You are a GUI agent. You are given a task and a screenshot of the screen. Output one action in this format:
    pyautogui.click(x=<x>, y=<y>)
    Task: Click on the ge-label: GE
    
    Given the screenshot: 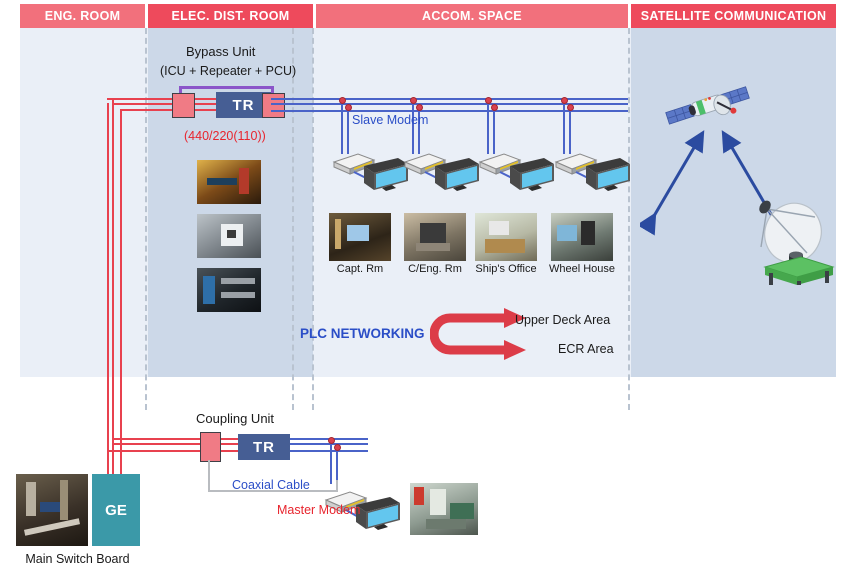 What is the action you would take?
    pyautogui.click(x=116, y=510)
    